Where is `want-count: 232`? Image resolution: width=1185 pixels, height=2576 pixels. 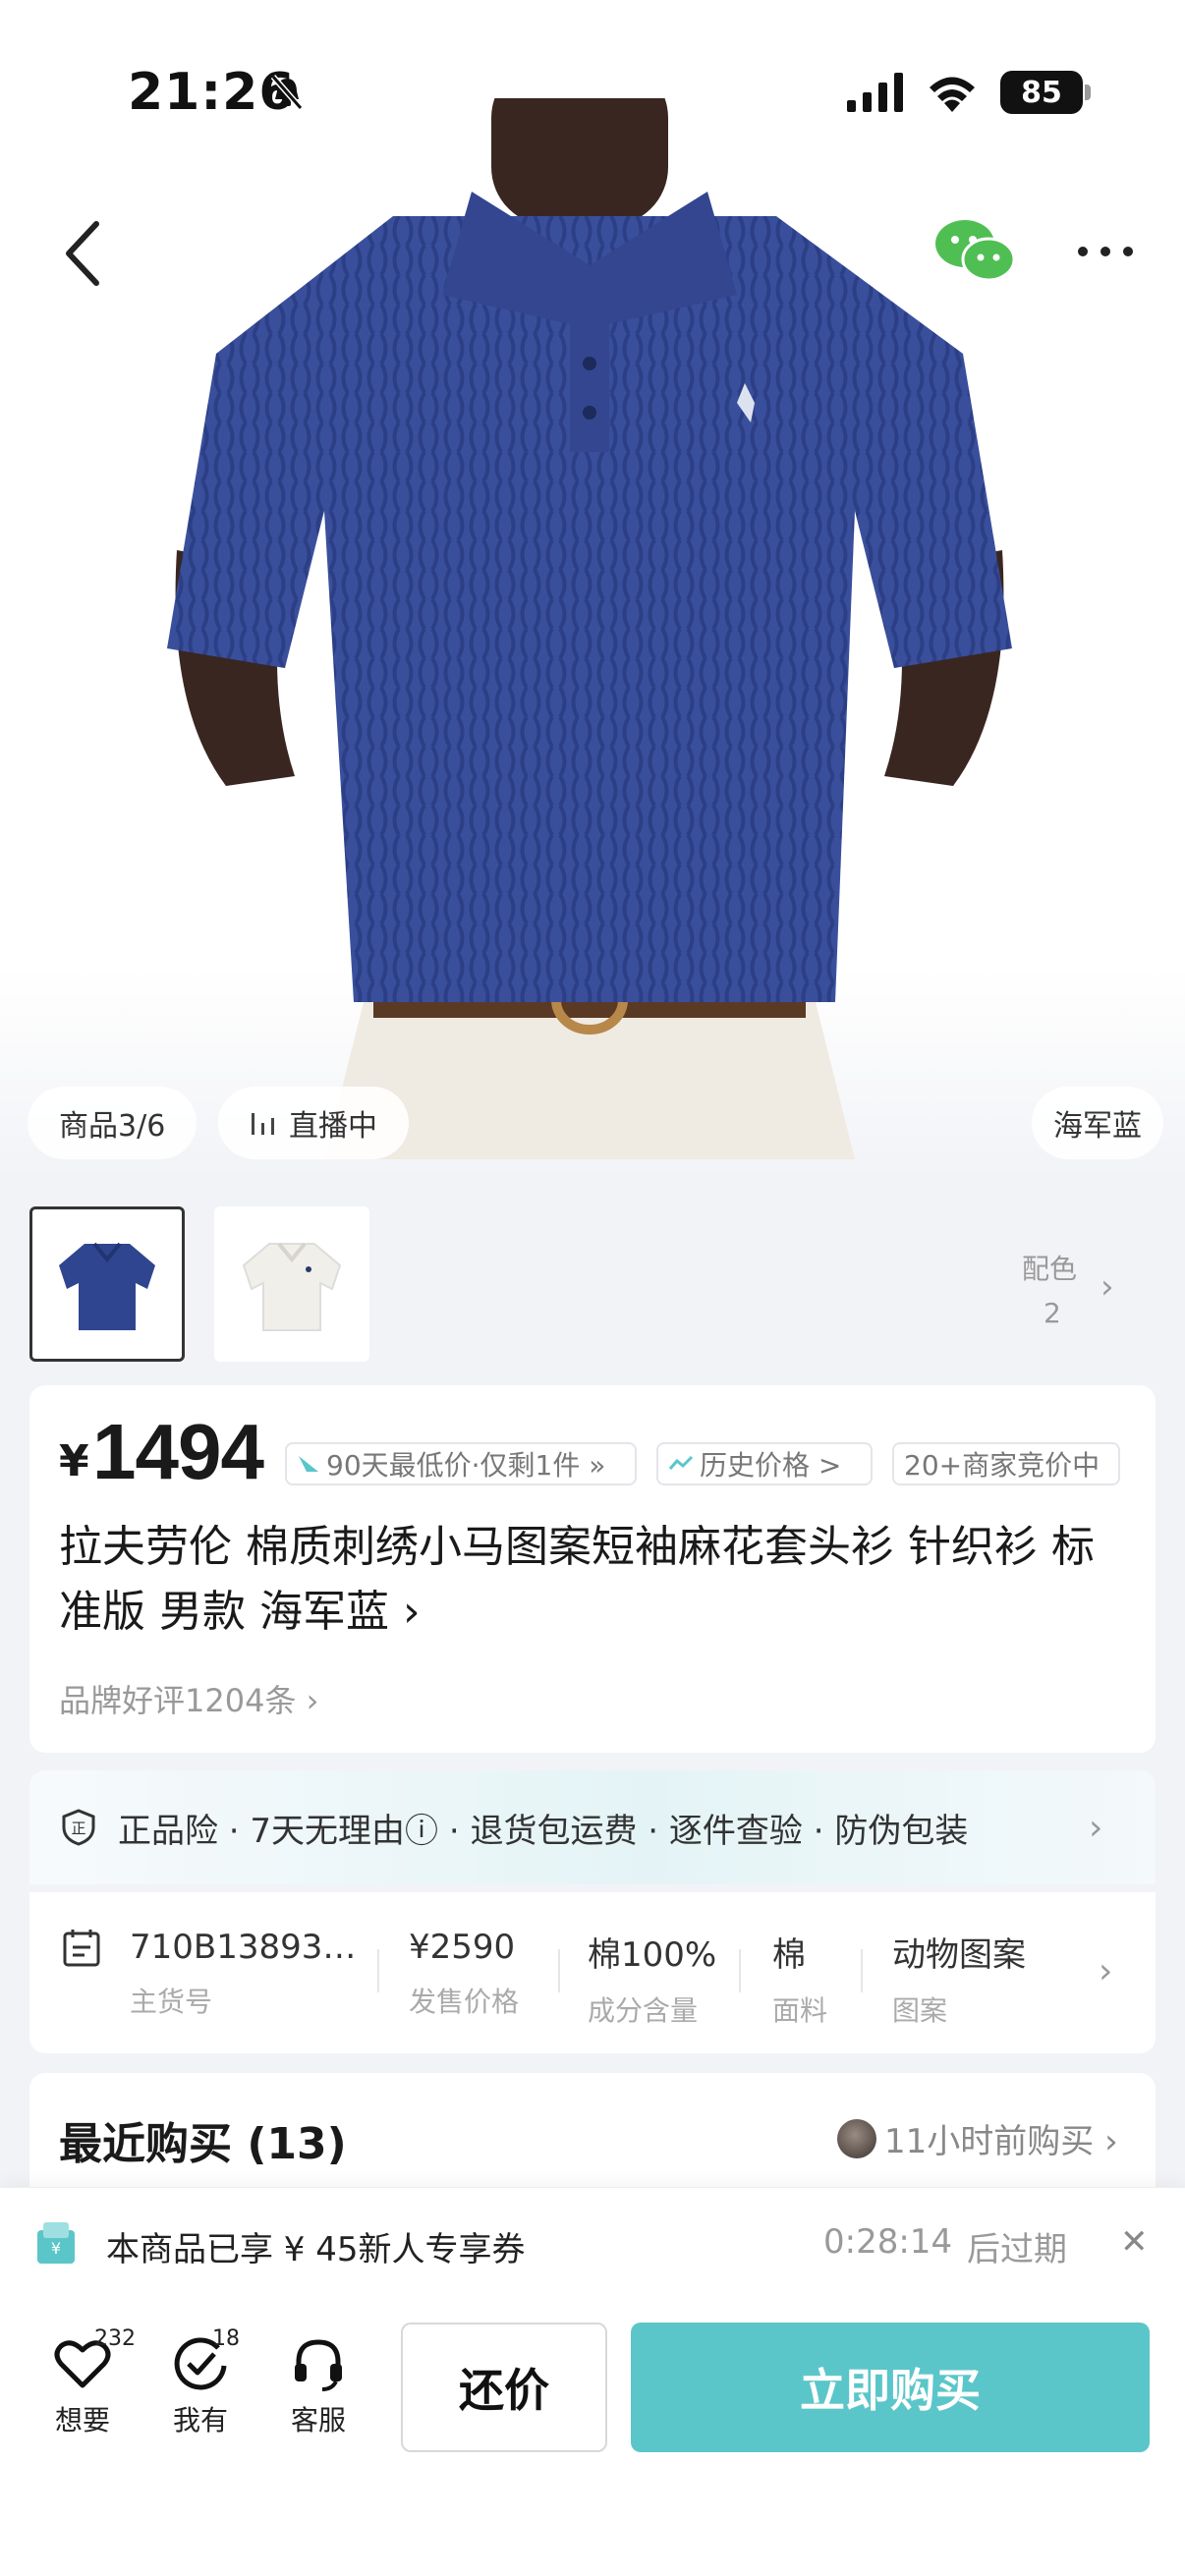 want-count: 232 is located at coordinates (115, 2338).